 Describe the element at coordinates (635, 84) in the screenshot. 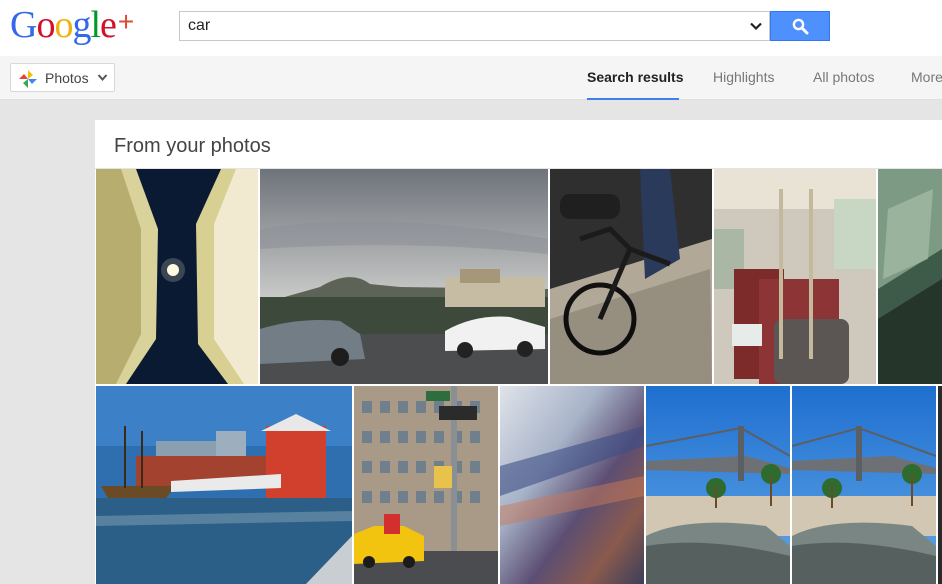

I see `tab-search-results: Search results` at that location.